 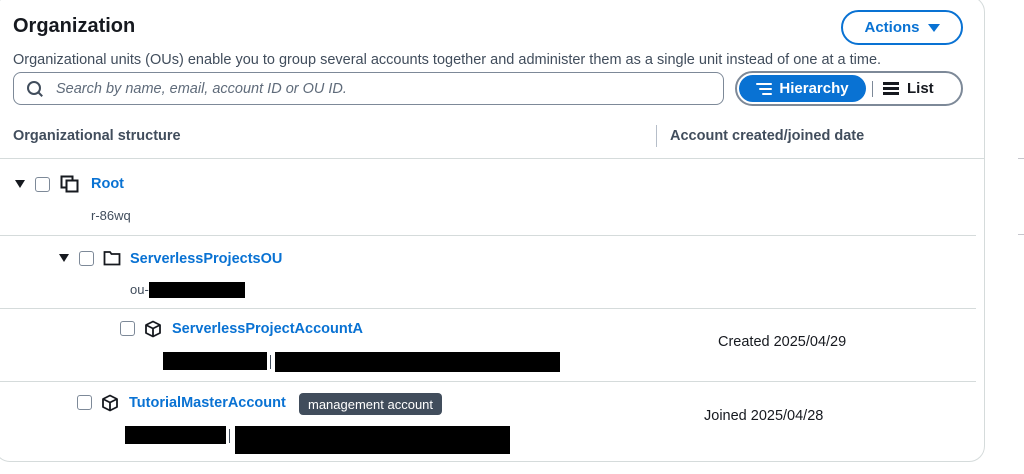 What do you see at coordinates (97, 136) in the screenshot?
I see `column-header-structure: Organizational structure` at bounding box center [97, 136].